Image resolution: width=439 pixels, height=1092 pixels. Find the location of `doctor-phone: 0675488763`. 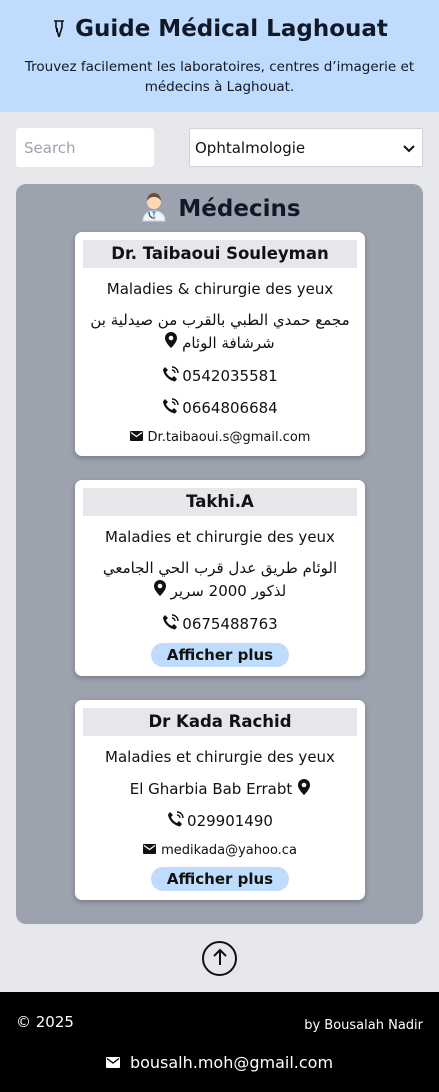

doctor-phone: 0675488763 is located at coordinates (220, 624).